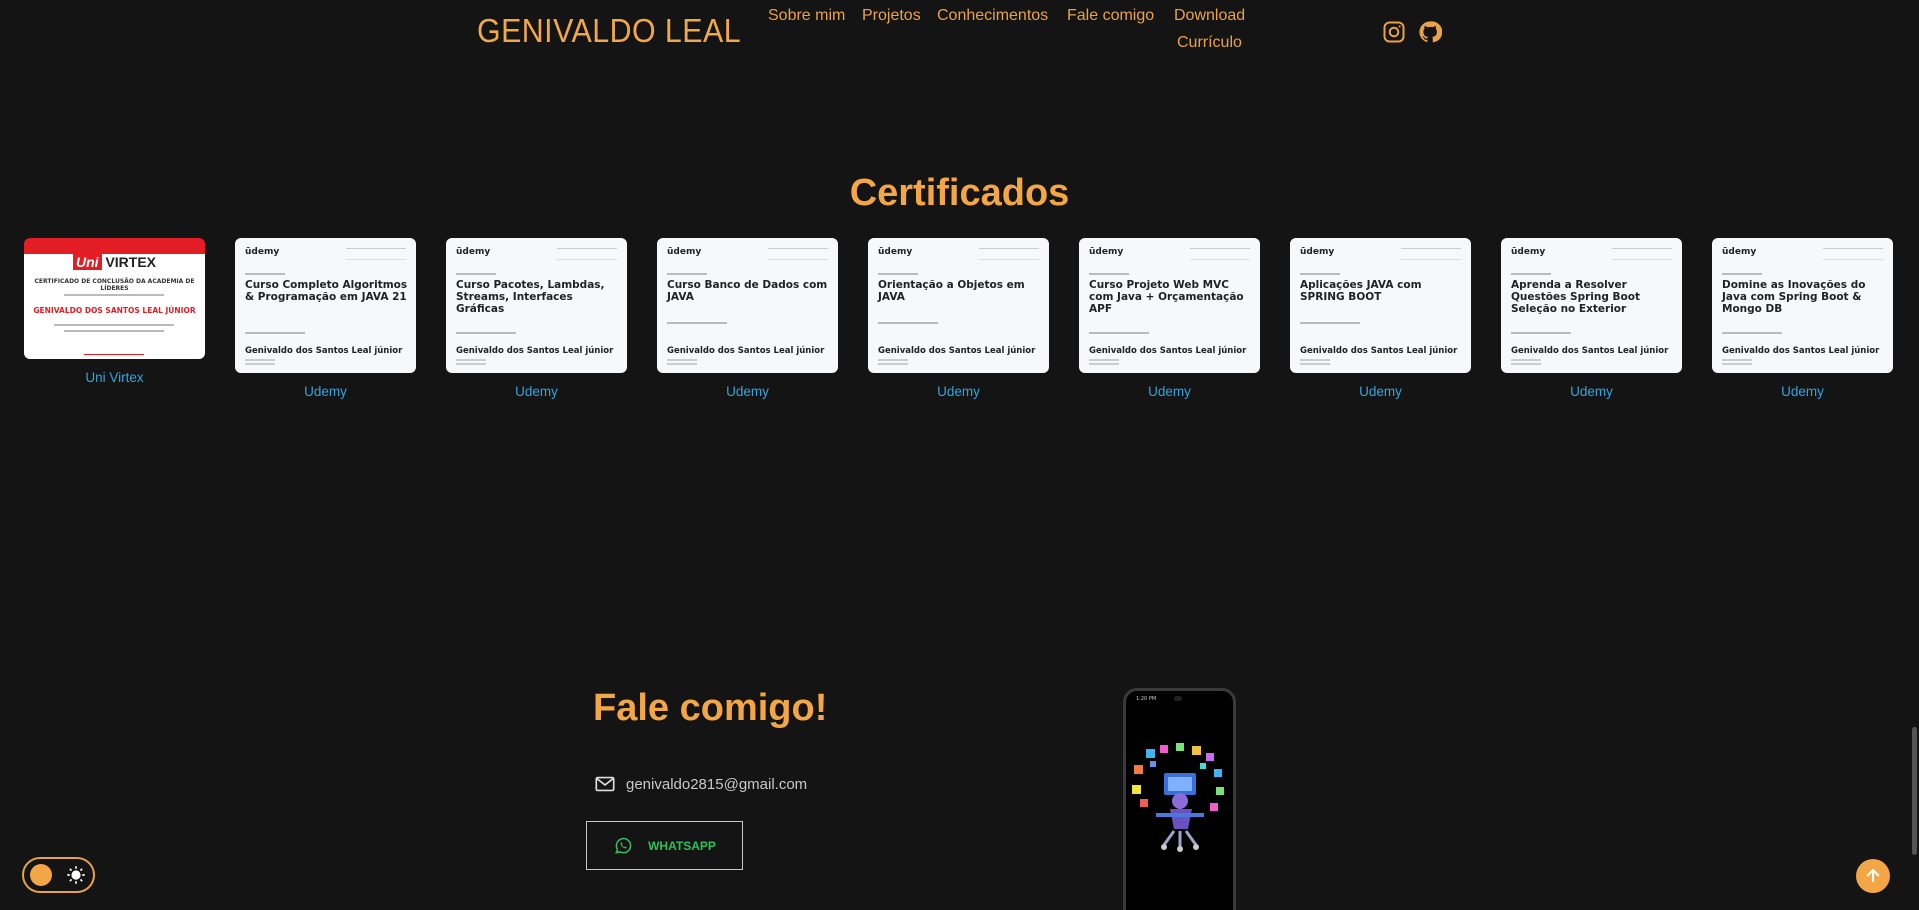 This screenshot has height=910, width=1919. What do you see at coordinates (114, 310) in the screenshot?
I see `certificate-holder-name: GENIVALDO DOS SANTOS LEAL JÚNIOR` at bounding box center [114, 310].